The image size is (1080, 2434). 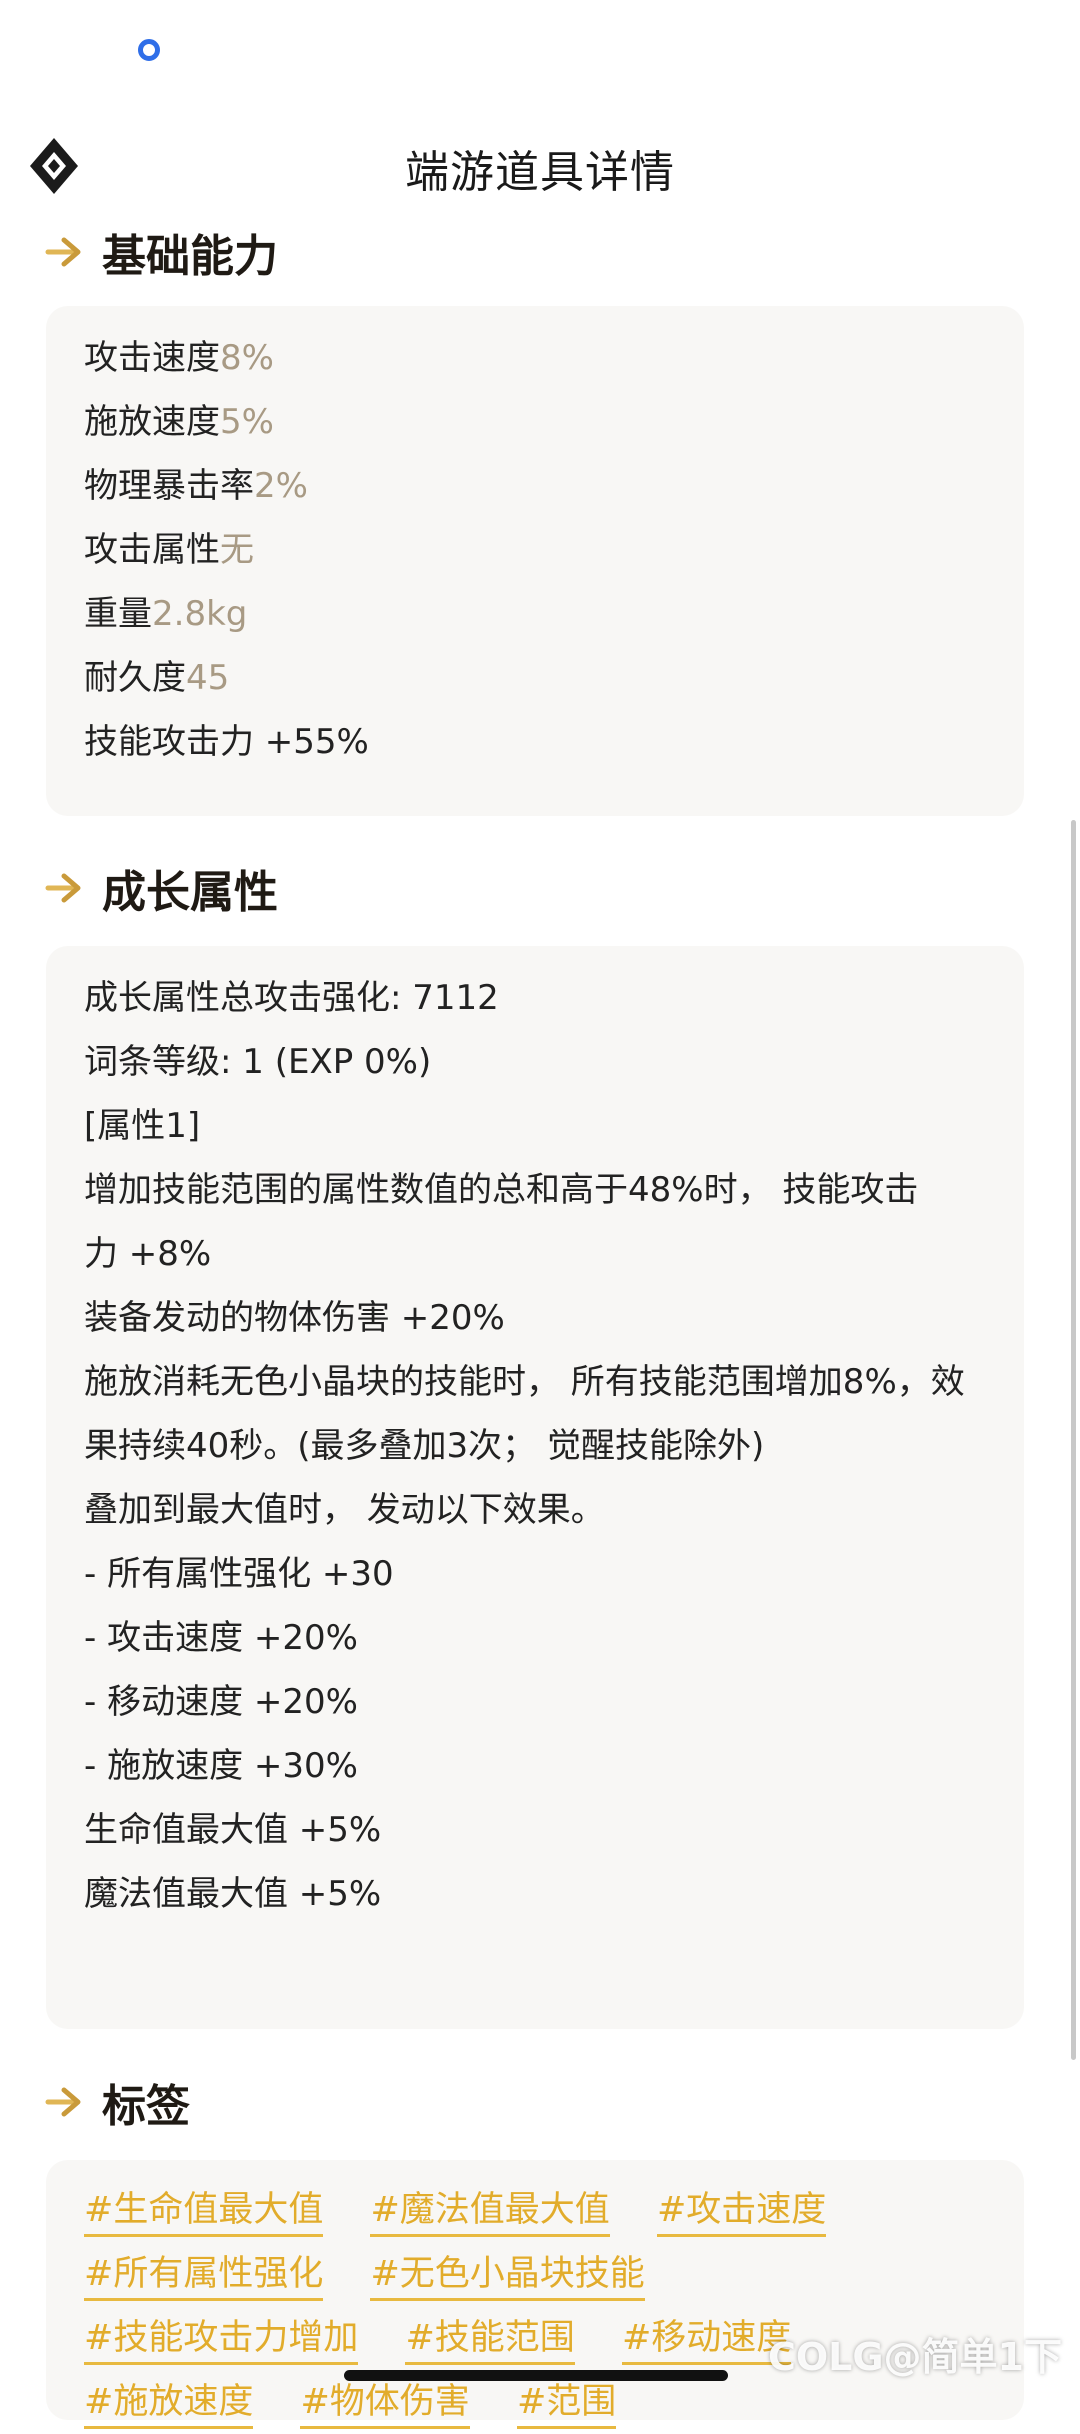 I want to click on growth-line: 魔法值最大值 +5%, so click(x=233, y=1894).